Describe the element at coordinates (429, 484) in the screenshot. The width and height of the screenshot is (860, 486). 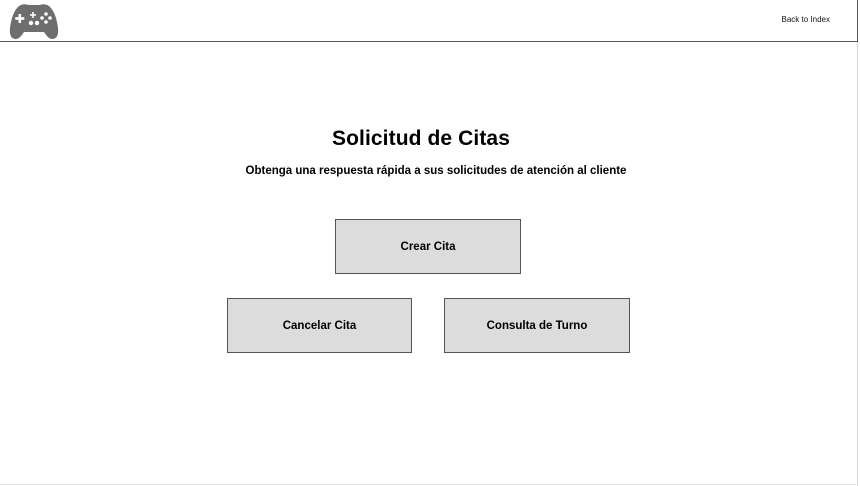
I see `bottom-divider` at that location.